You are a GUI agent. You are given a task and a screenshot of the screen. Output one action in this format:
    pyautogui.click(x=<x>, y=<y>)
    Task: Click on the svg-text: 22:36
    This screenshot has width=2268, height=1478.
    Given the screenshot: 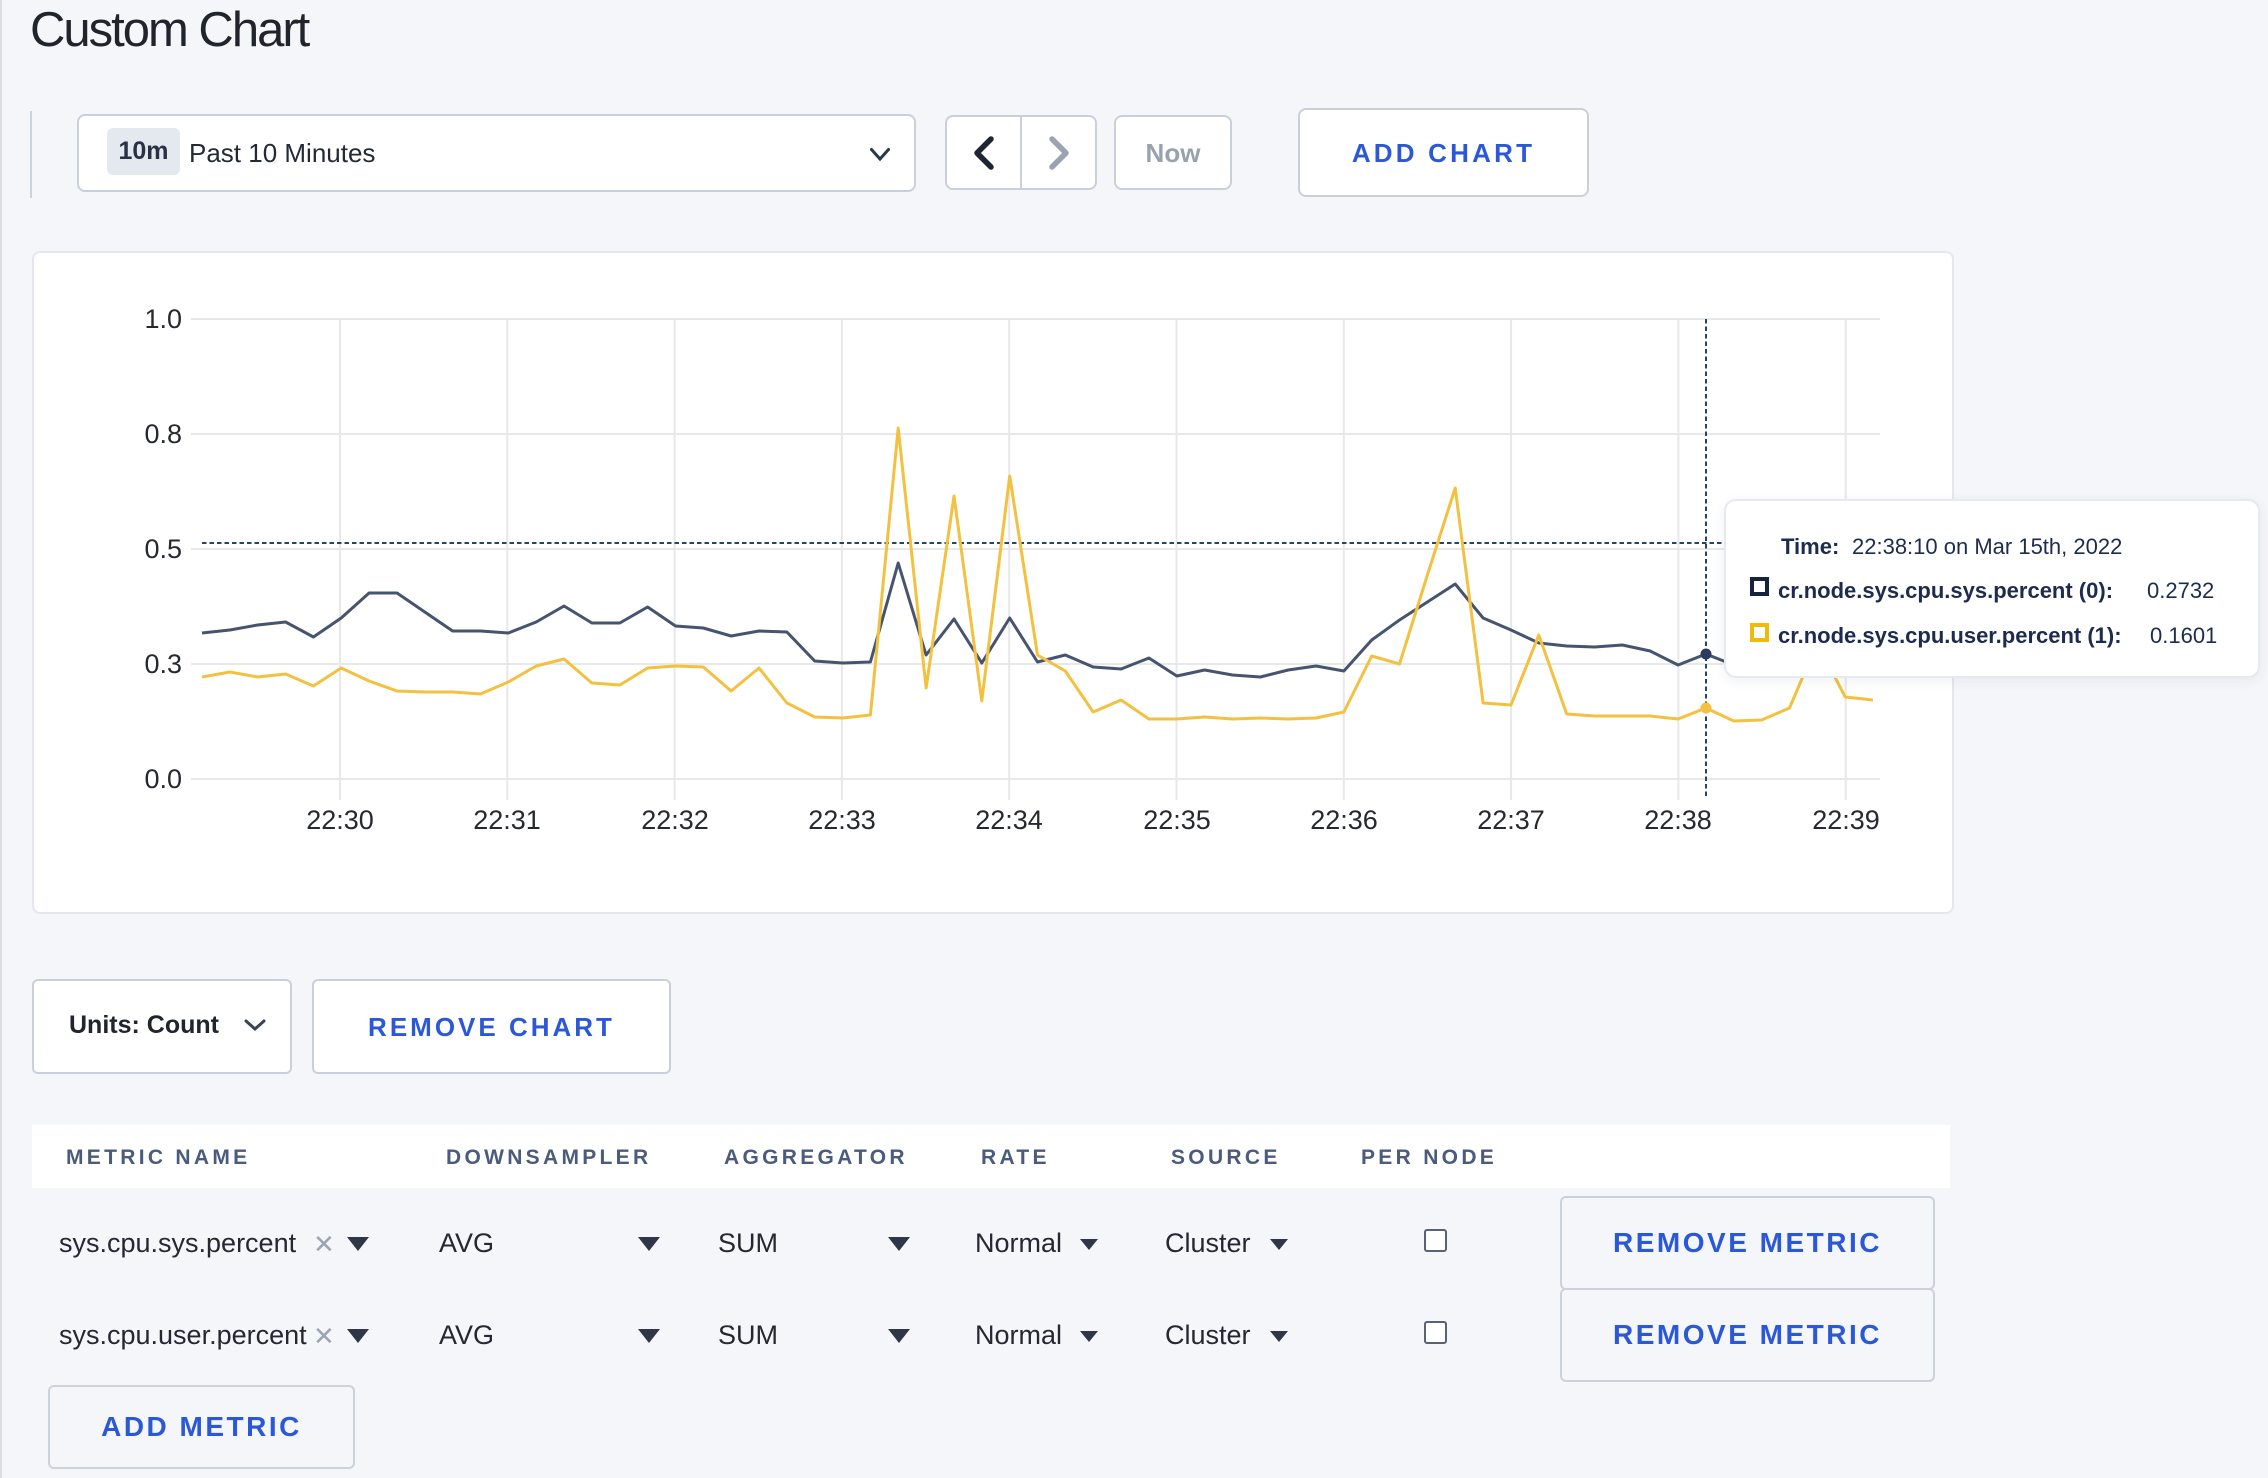 What is the action you would take?
    pyautogui.click(x=1344, y=820)
    